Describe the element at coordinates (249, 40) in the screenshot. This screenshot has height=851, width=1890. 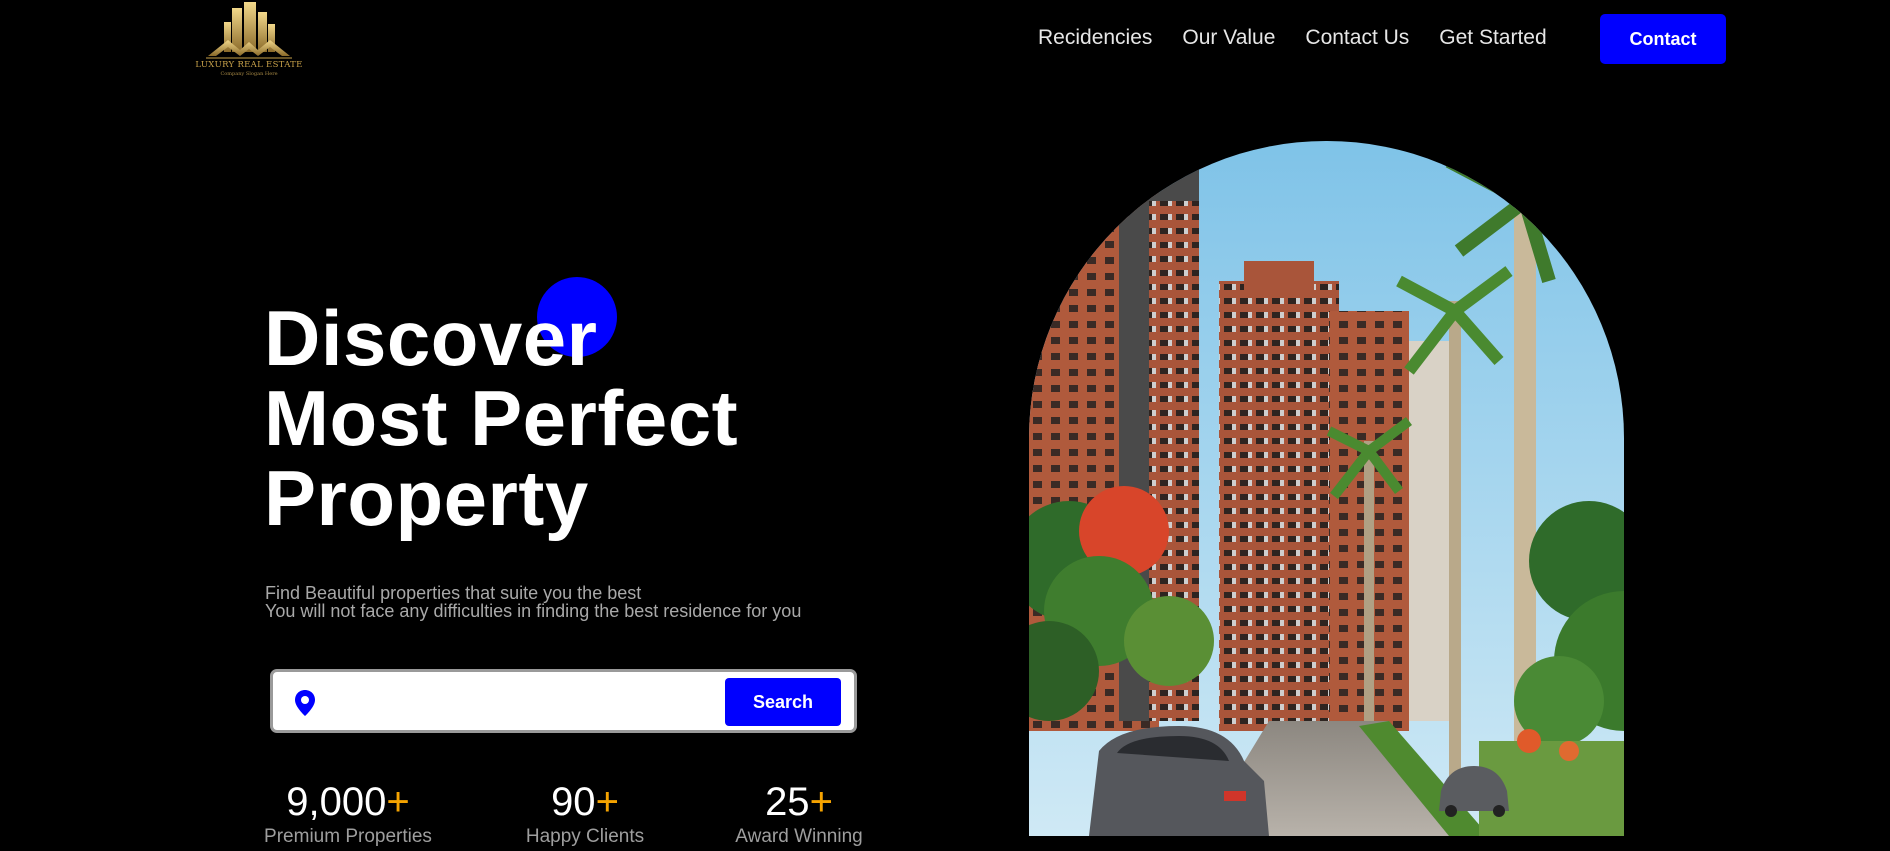
I see `logo: LUXURY REAL ESTATE Company Slogan Here` at that location.